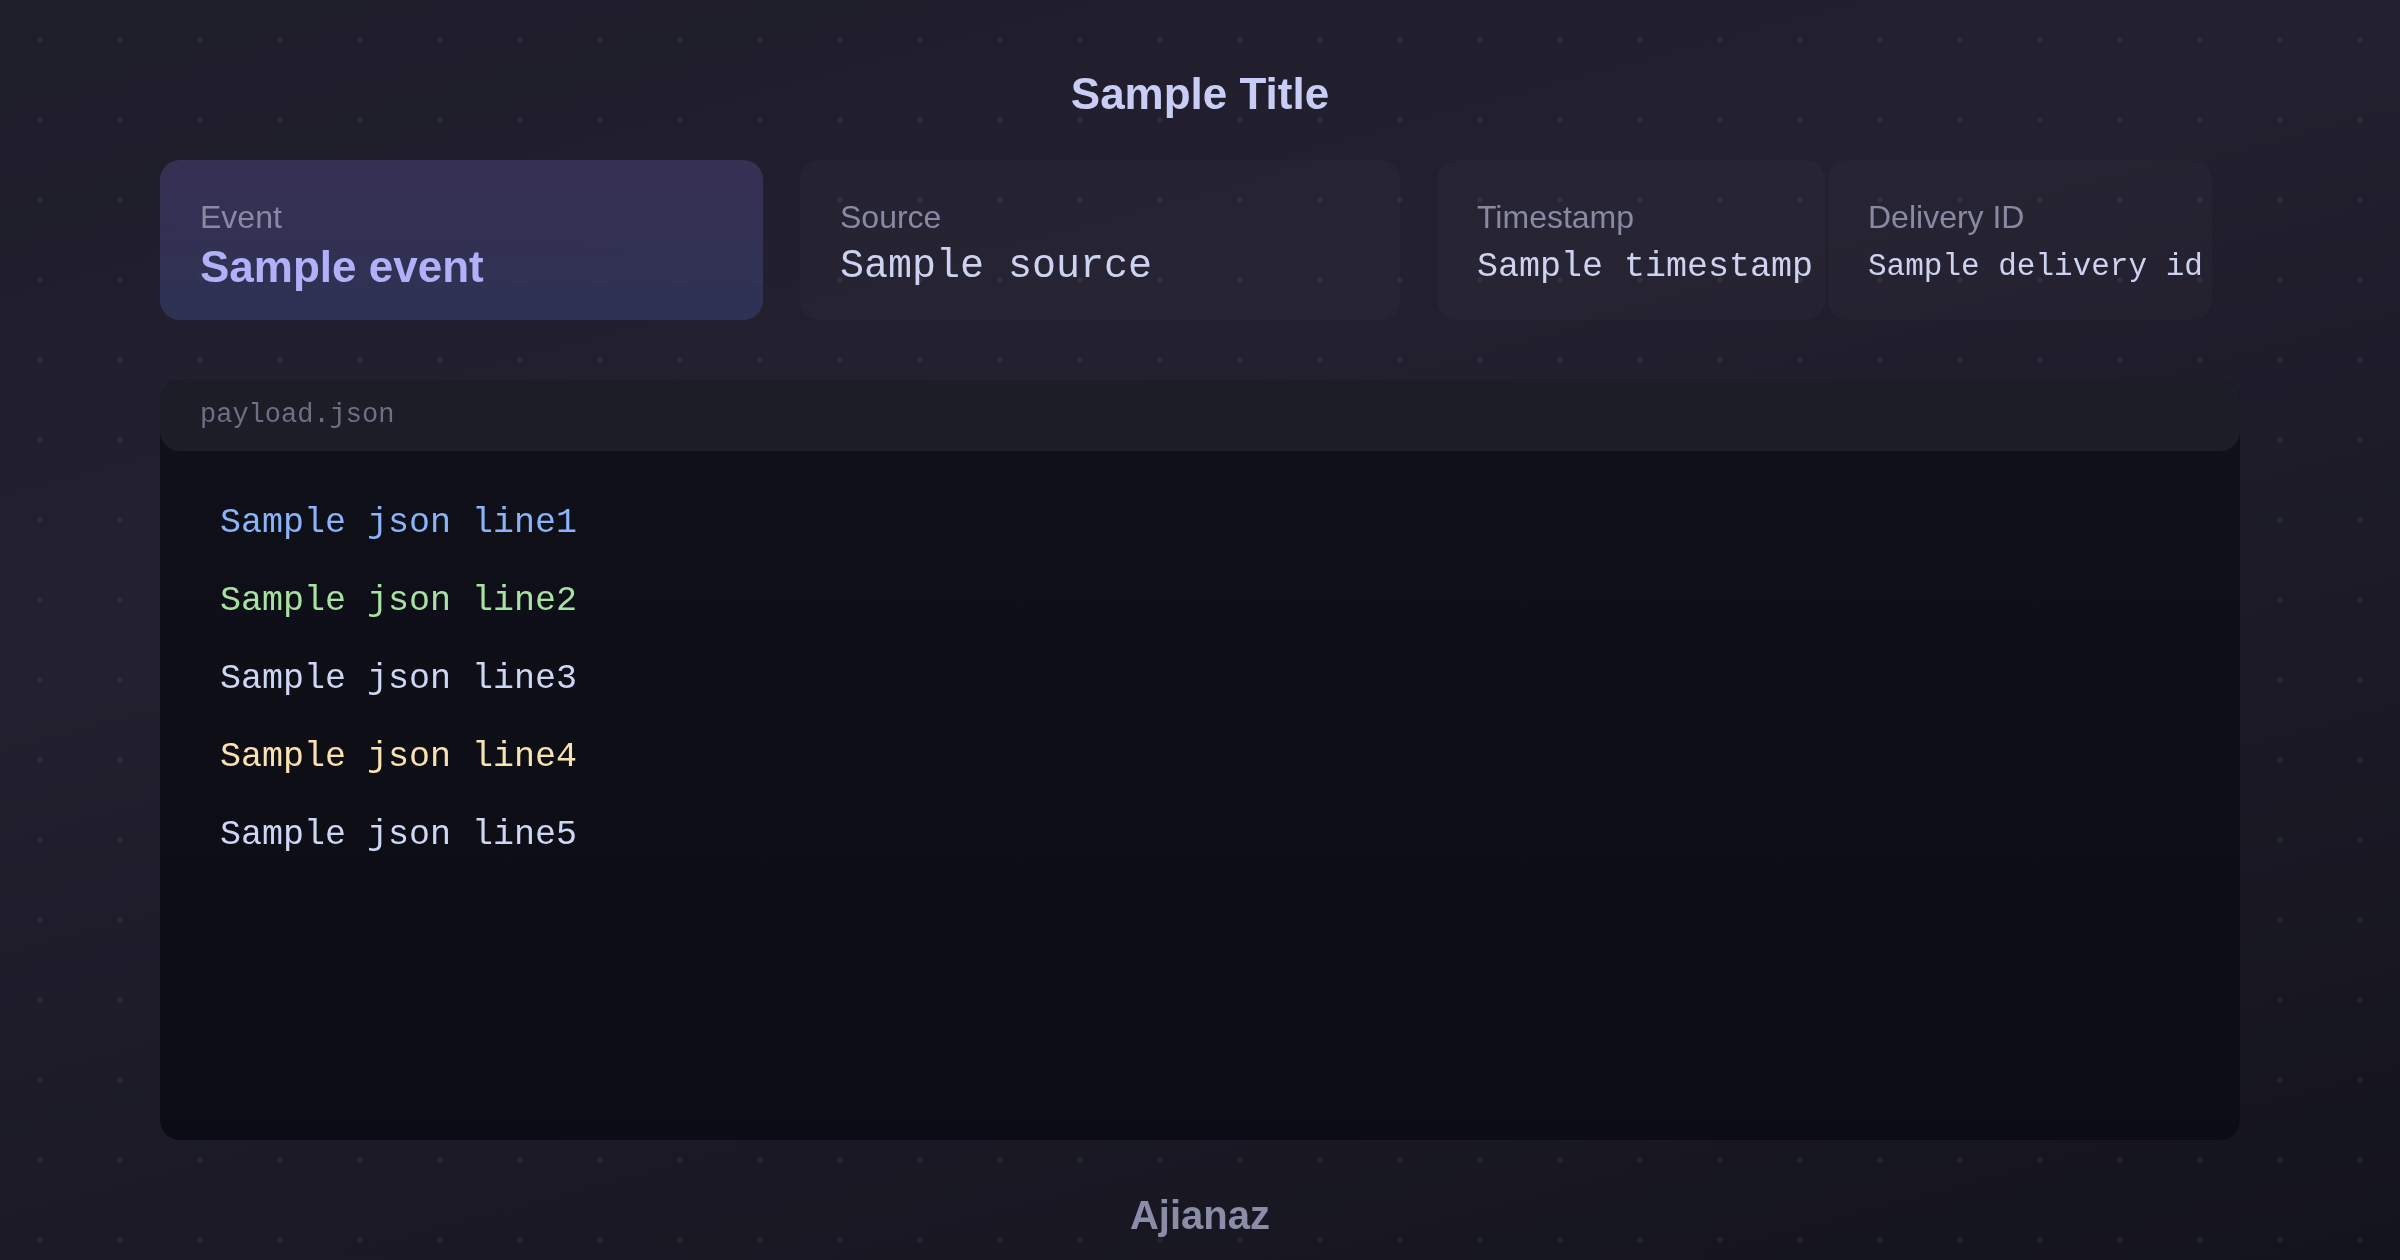 This screenshot has height=1260, width=2400. What do you see at coordinates (1199, 1215) in the screenshot?
I see `footer-text: Ajianaz` at bounding box center [1199, 1215].